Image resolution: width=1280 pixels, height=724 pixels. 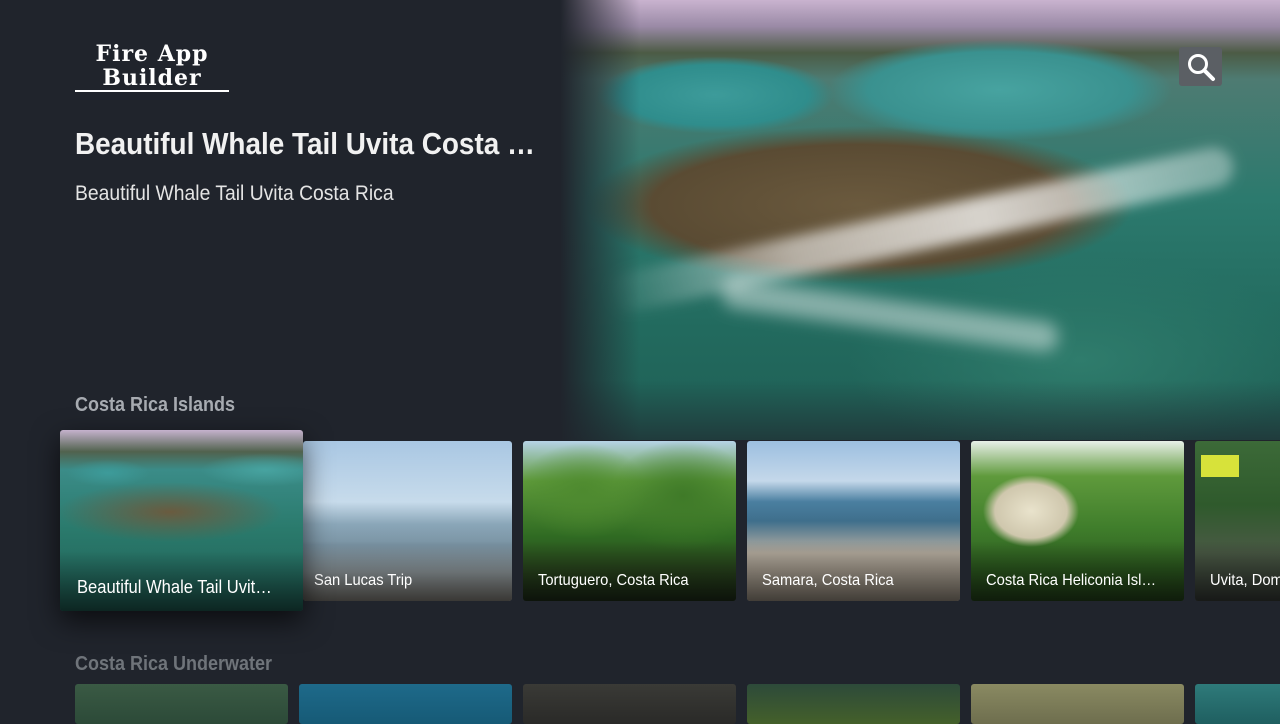 I want to click on sign-graphic, so click(x=1220, y=466).